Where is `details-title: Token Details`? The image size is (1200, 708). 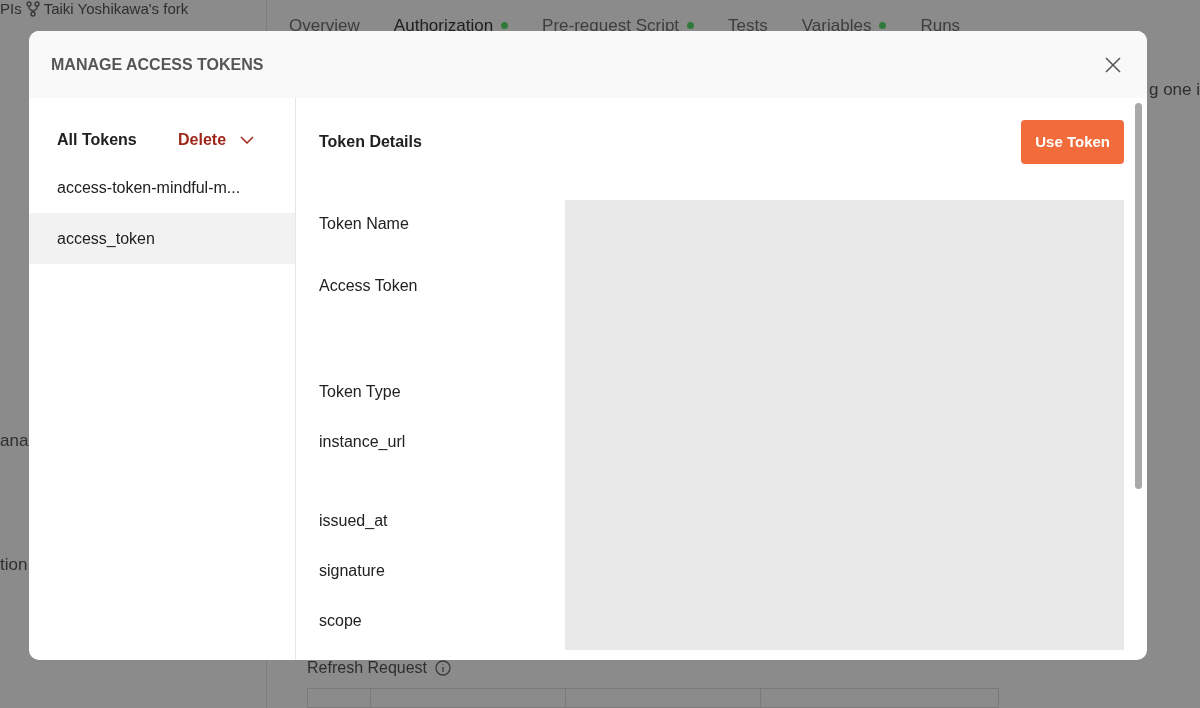 details-title: Token Details is located at coordinates (370, 142).